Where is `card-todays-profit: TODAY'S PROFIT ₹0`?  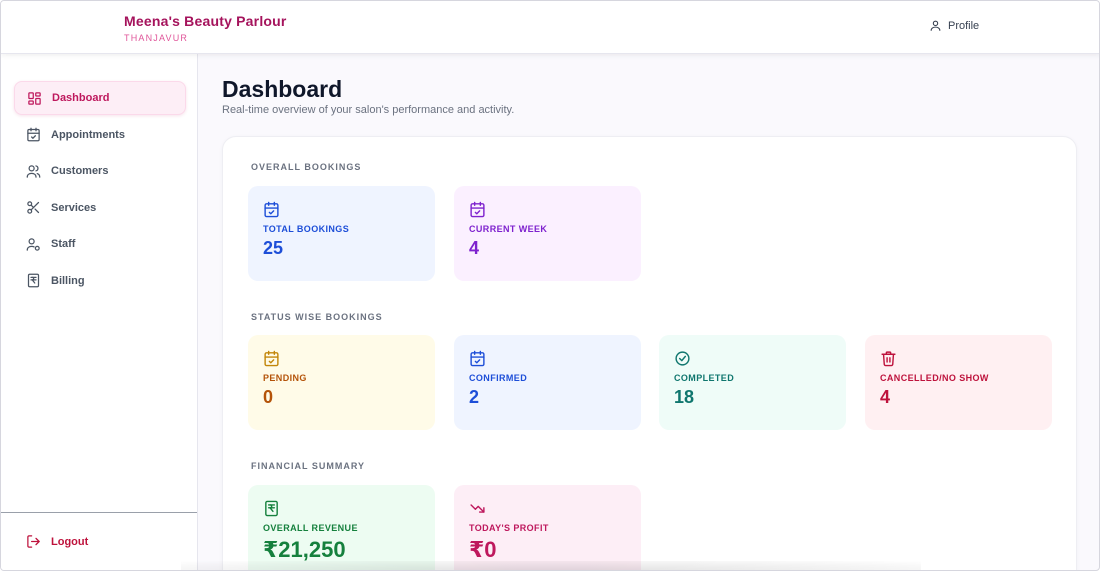 card-todays-profit: TODAY'S PROFIT ₹0 is located at coordinates (547, 527).